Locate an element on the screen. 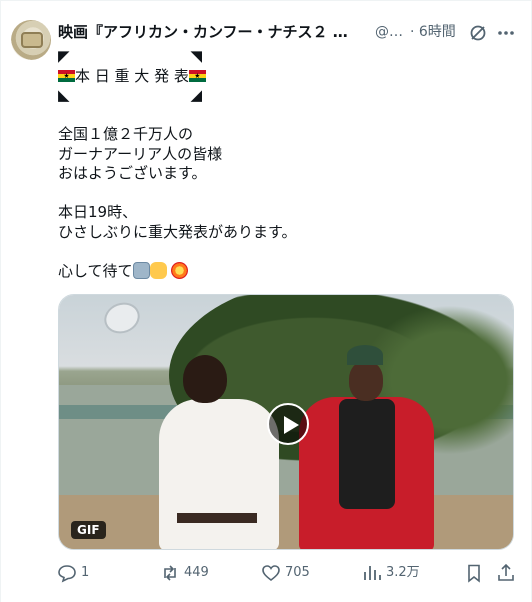 This screenshot has width=532, height=602. text-line: ひさしぶりに重大発表があります。 is located at coordinates (177, 231).